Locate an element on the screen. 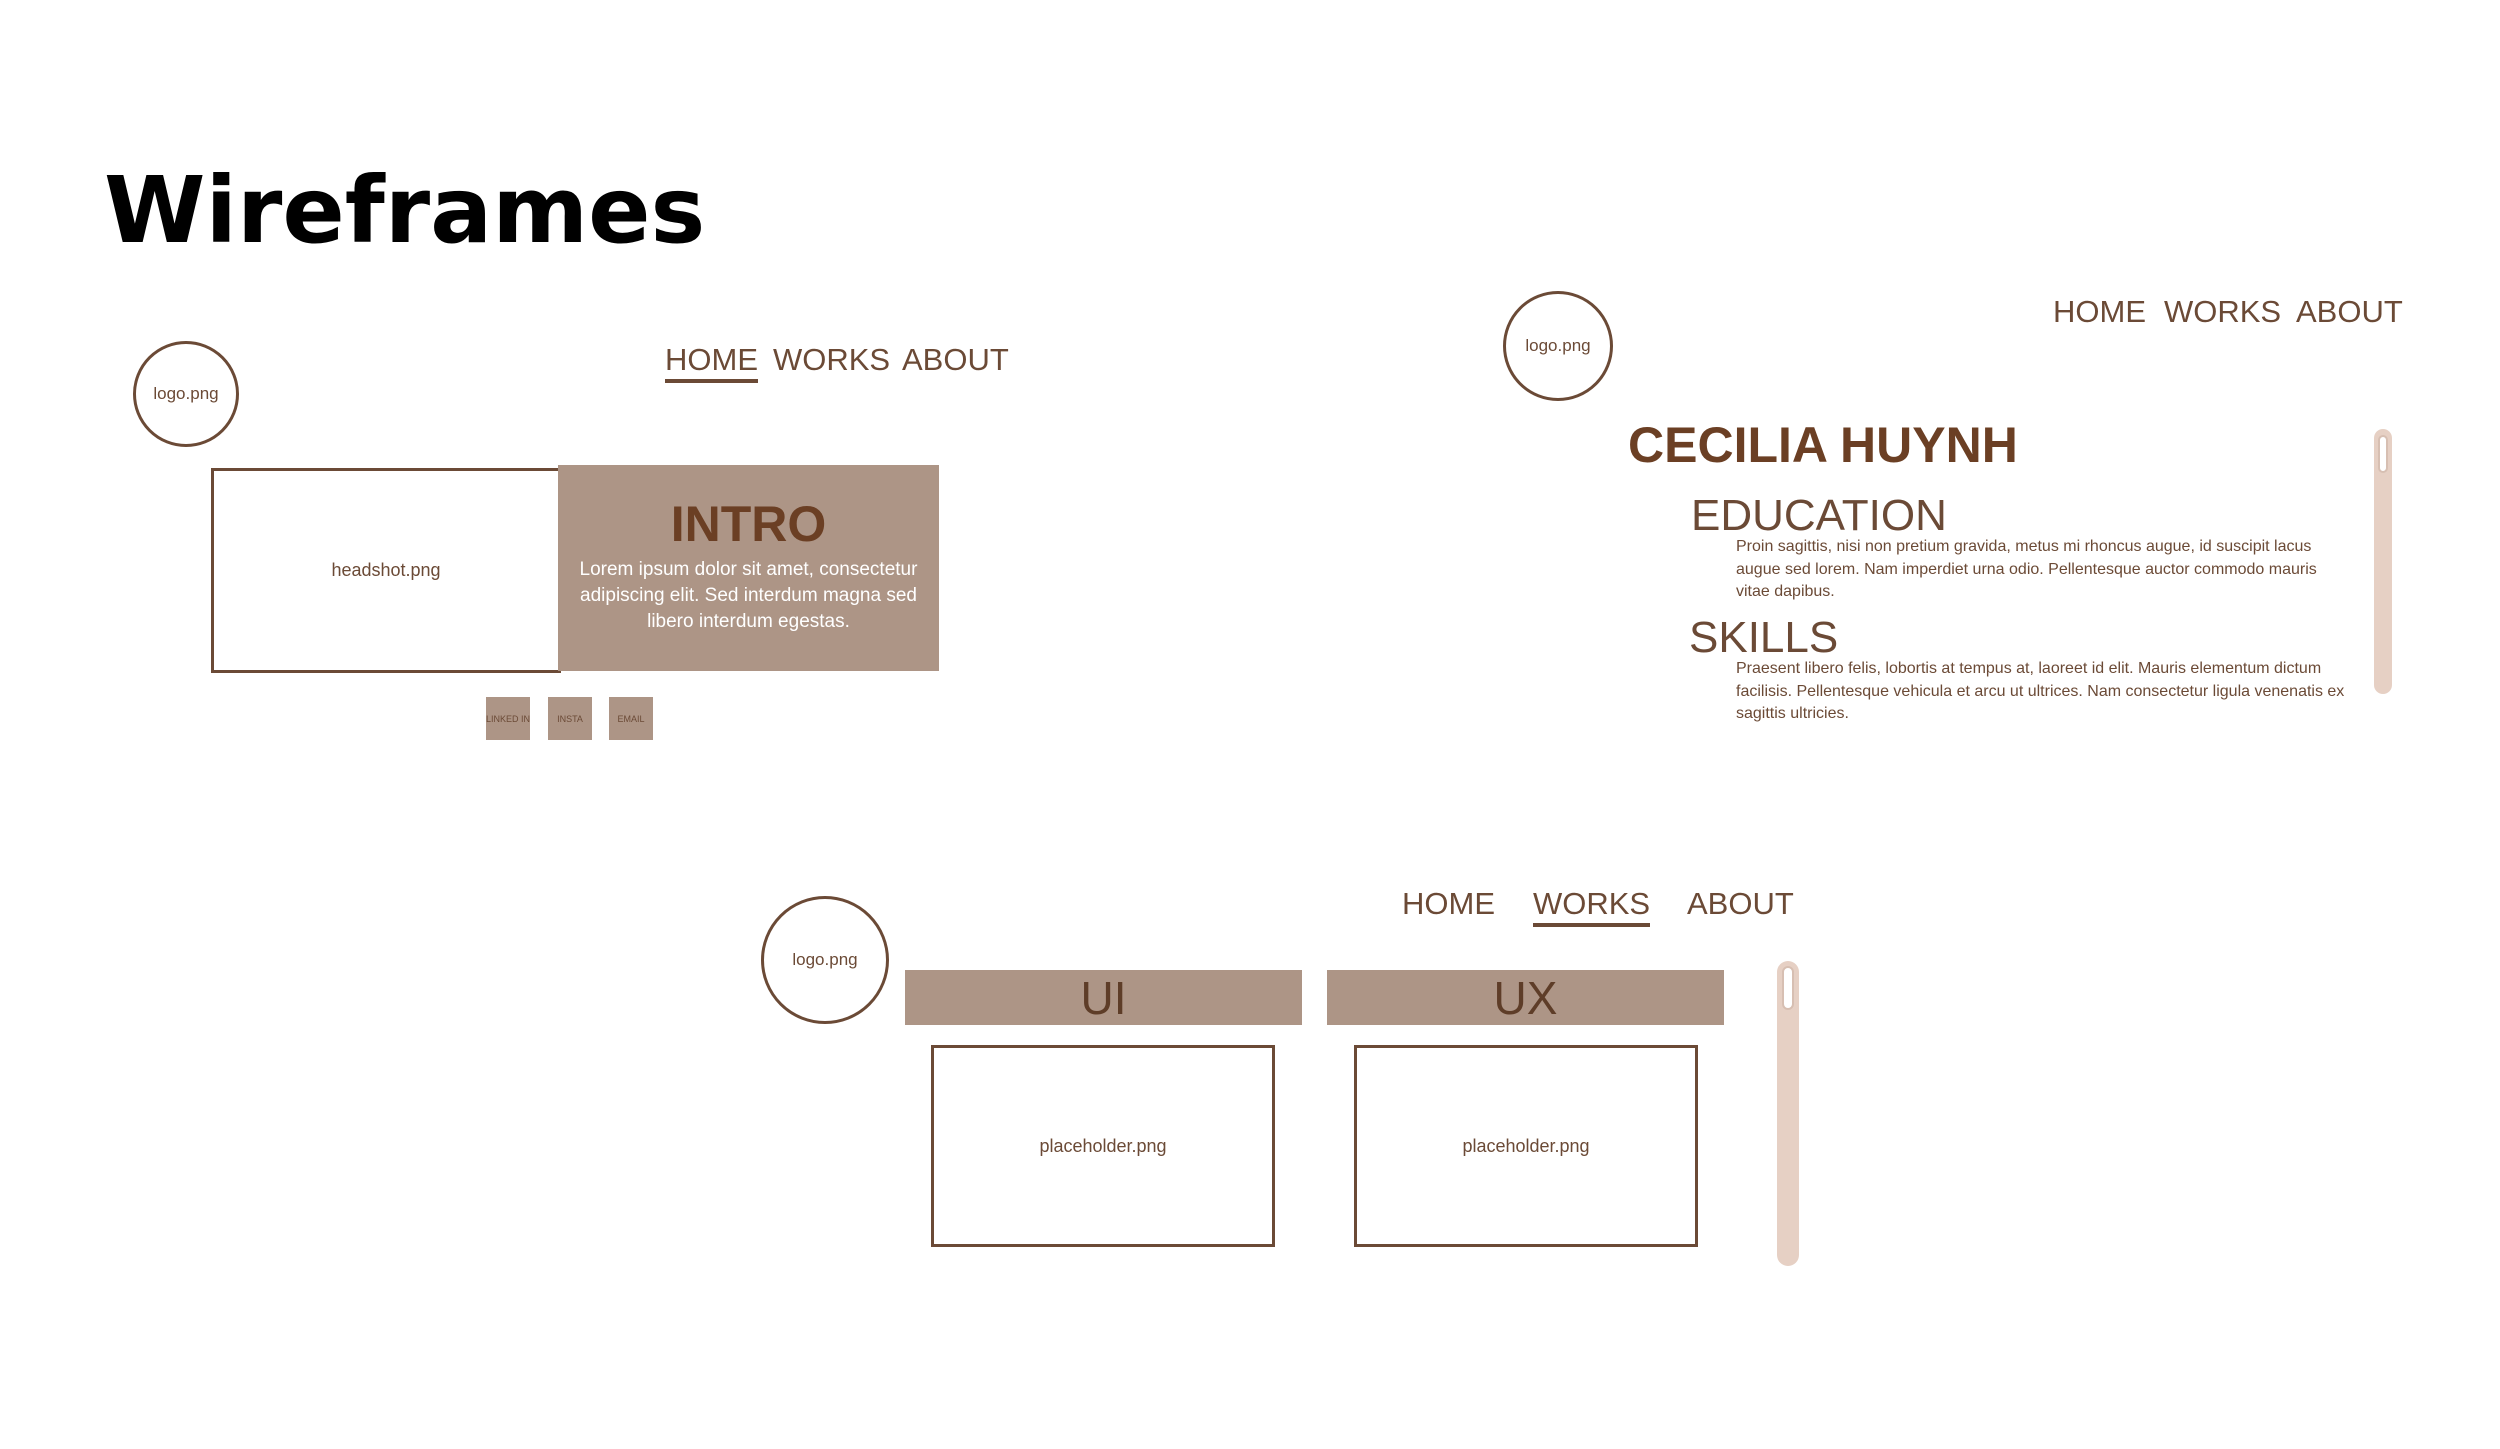 Image resolution: width=2500 pixels, height=1449 pixels. home-nav-works: WORKS is located at coordinates (831, 359).